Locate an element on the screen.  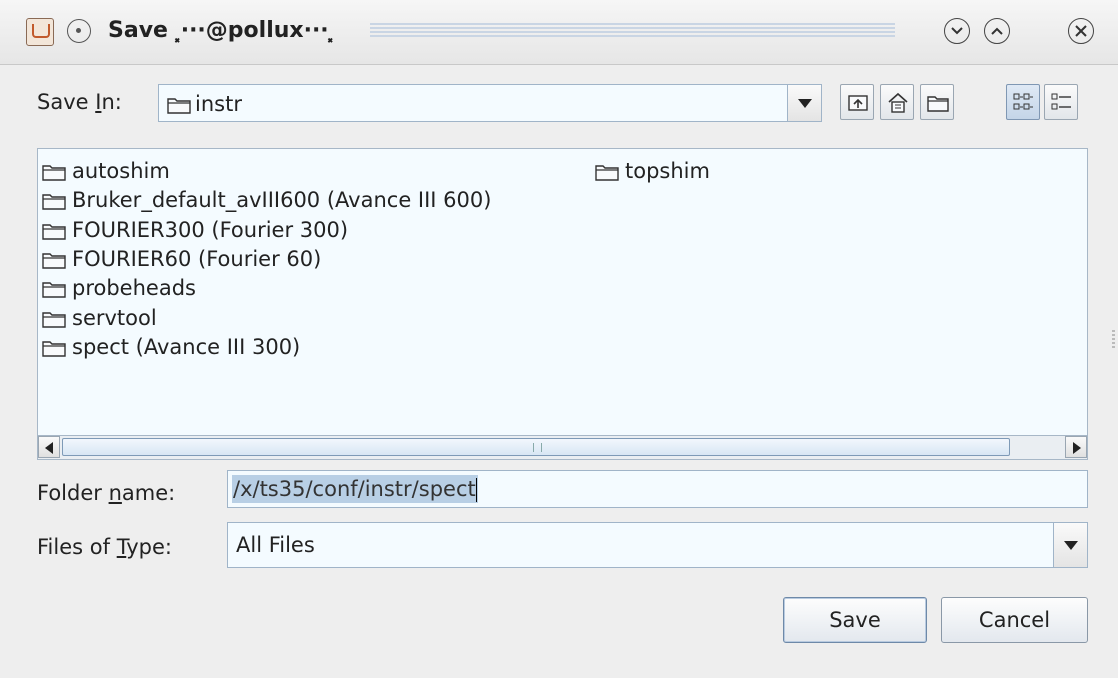
folder-list-item-label: autoshim is located at coordinates (121, 171).